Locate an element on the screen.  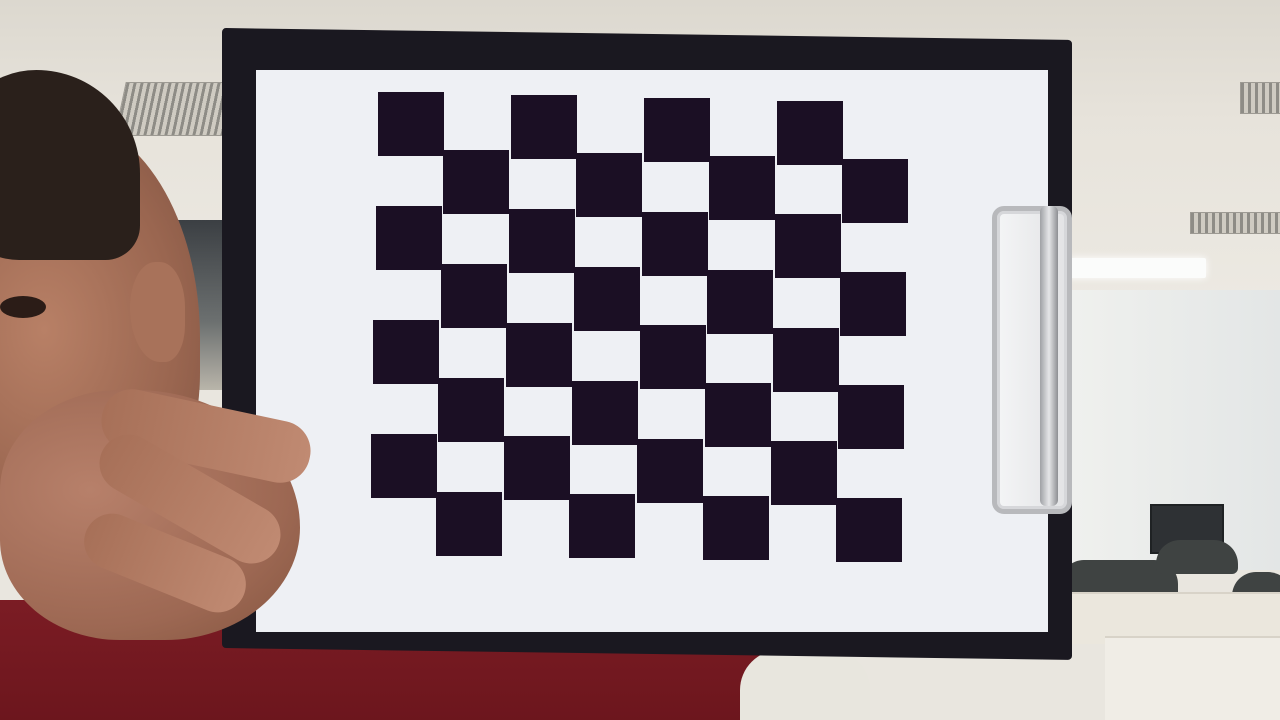
person-eye is located at coordinates (23, 307).